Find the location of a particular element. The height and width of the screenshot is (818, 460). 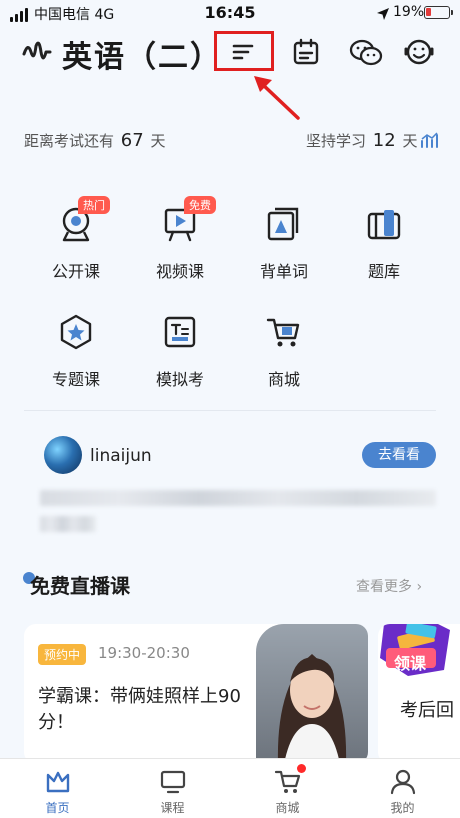

exam-countdown: 距离考试还有 67 天 is located at coordinates (95, 140).